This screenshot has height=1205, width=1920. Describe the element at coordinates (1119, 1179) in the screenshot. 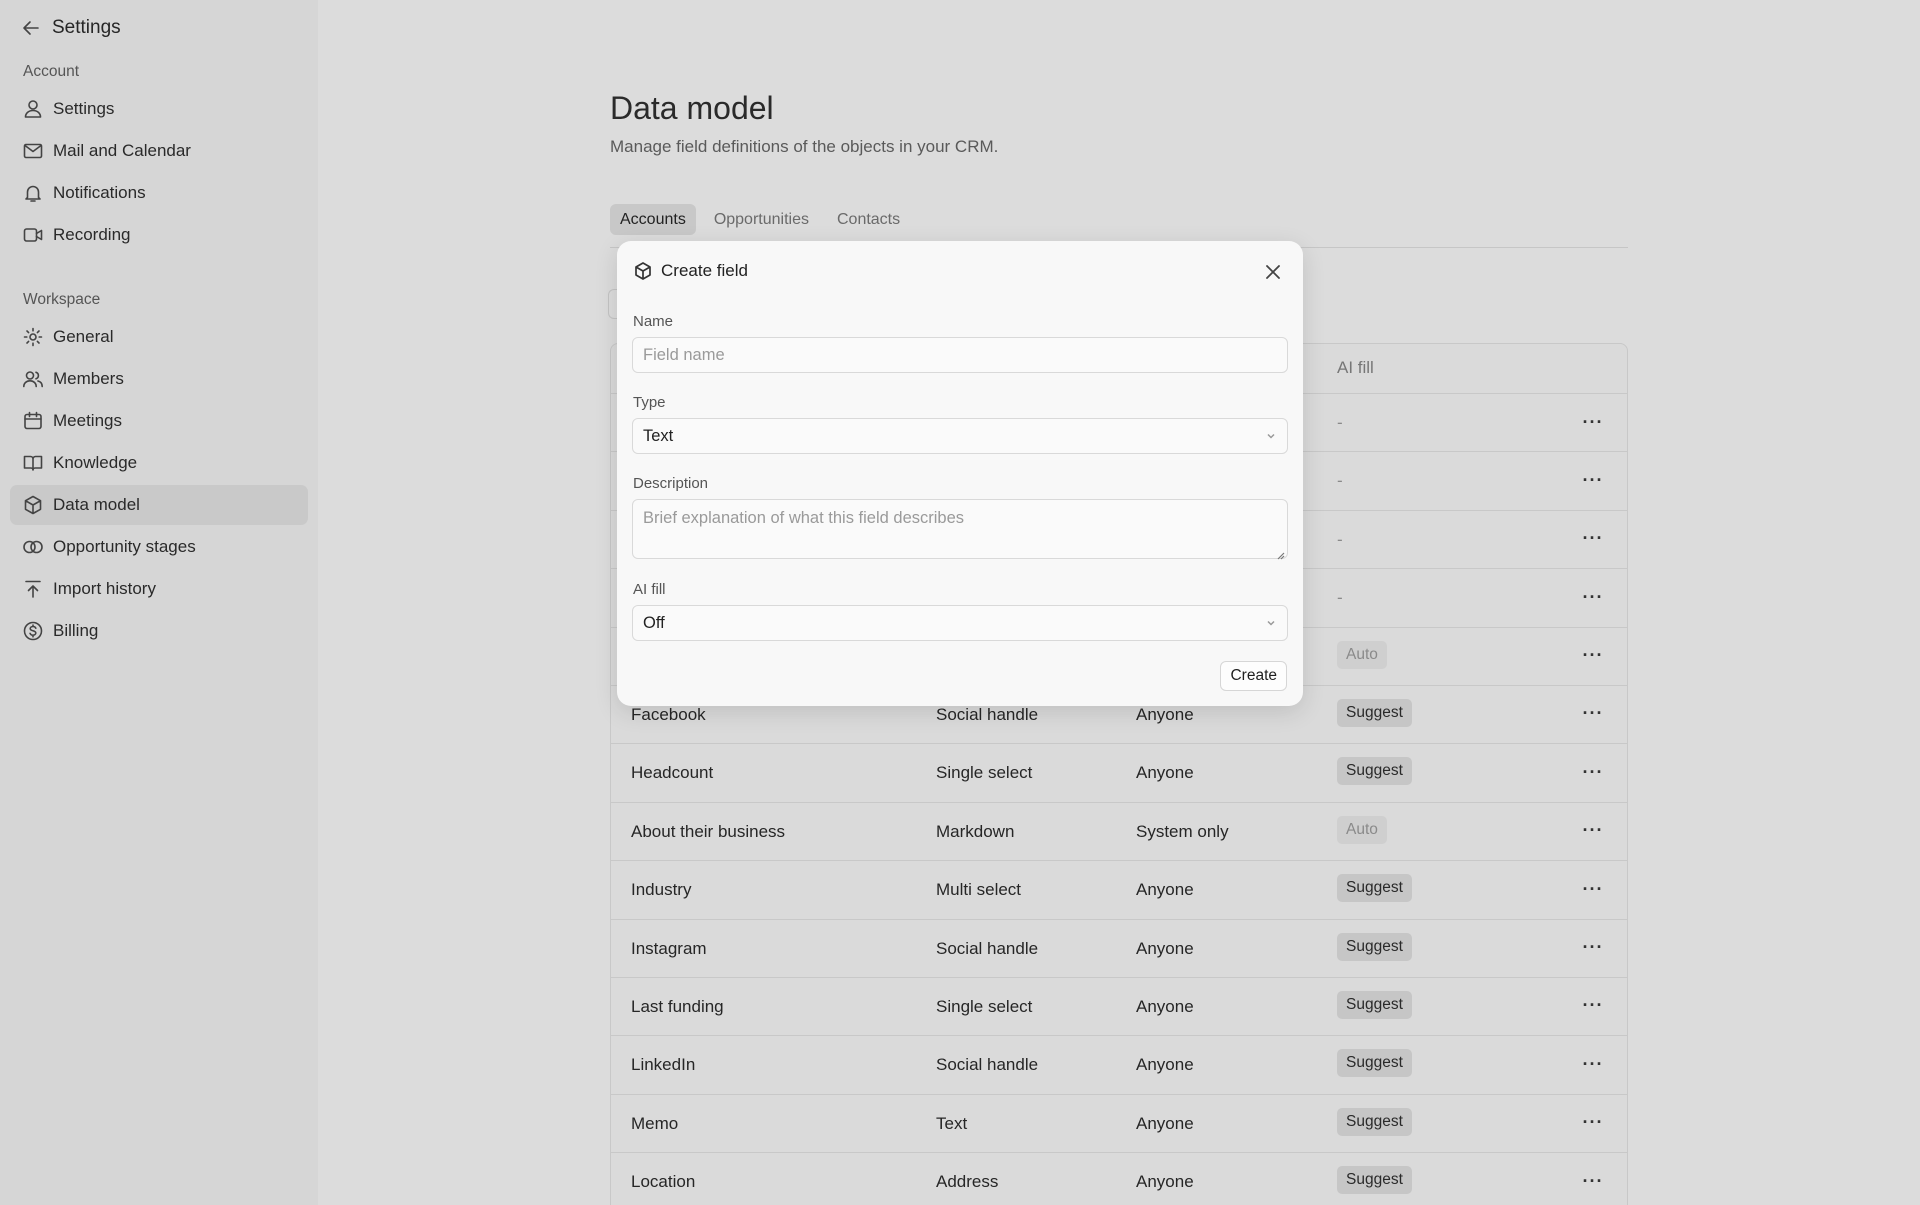

I see `table-row: Location Address Anyone Suggest ···` at that location.